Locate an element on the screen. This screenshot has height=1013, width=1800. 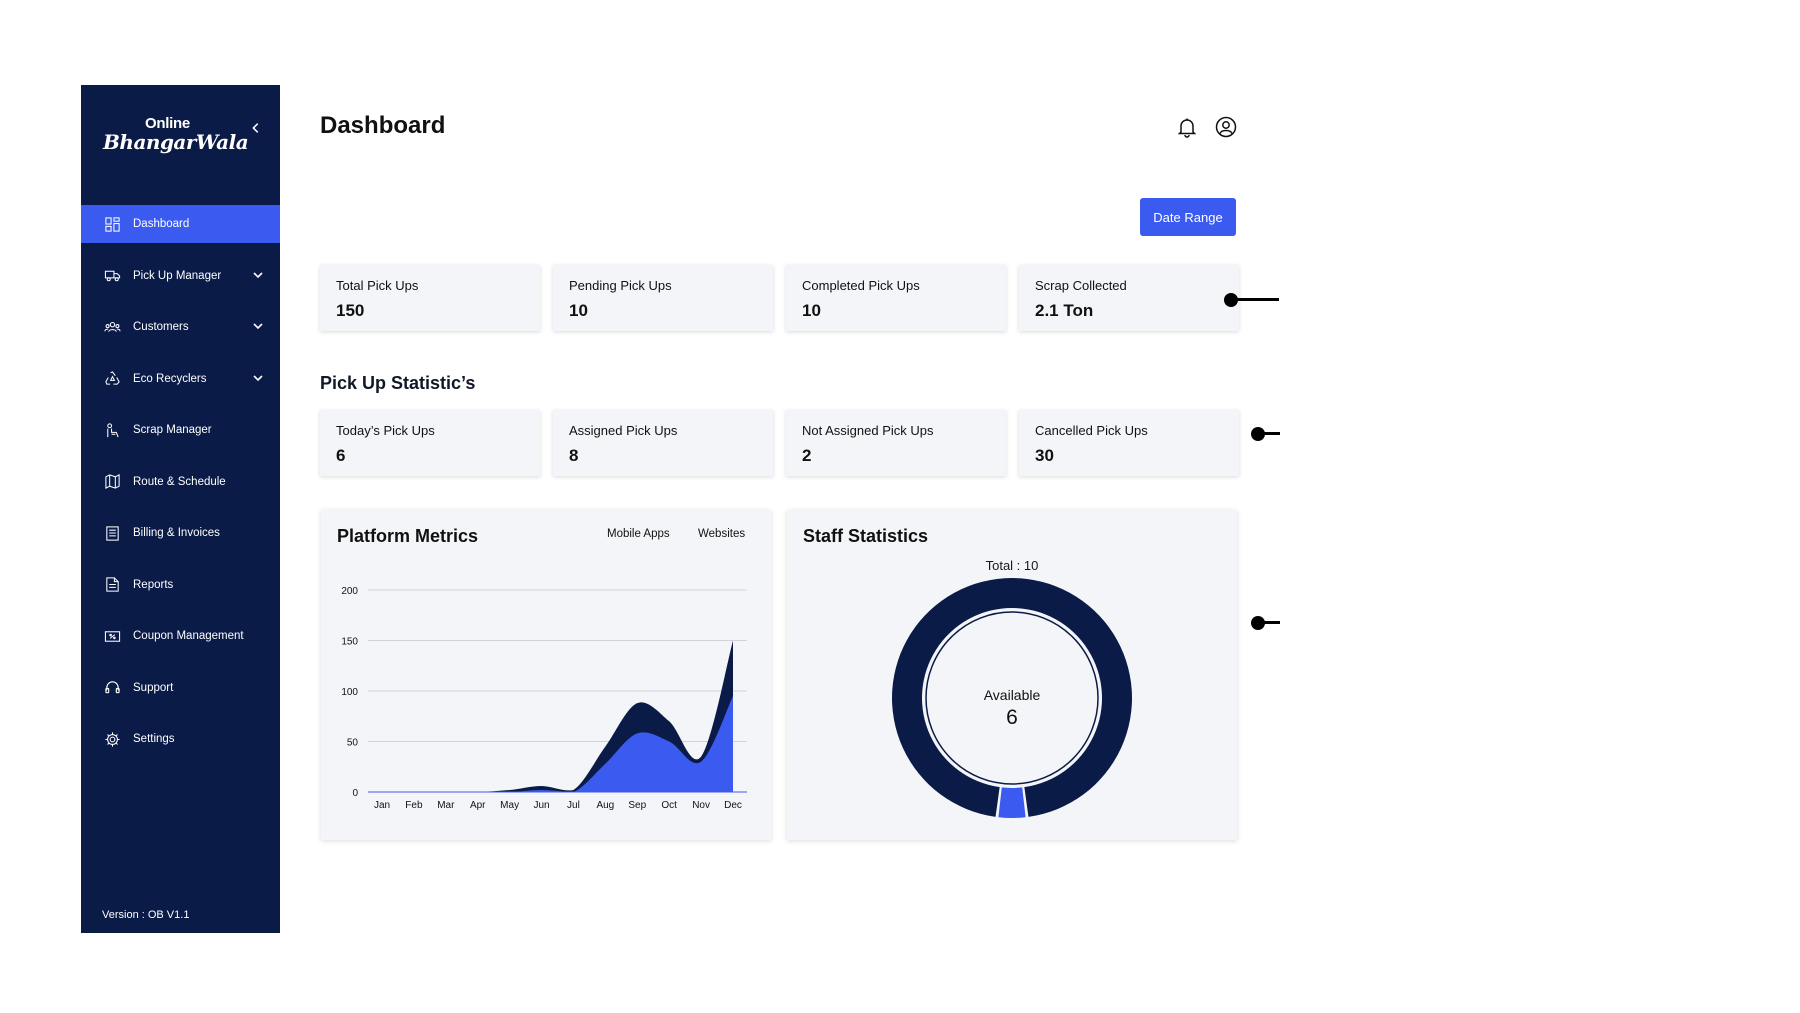
card-cancelled-pick-ups: Cancelled Pick Ups 30 is located at coordinates (1129, 443).